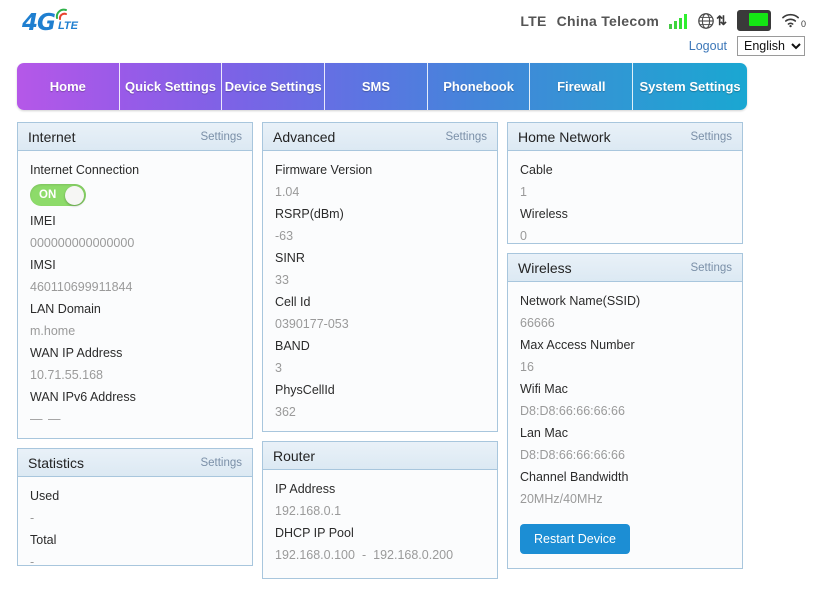  Describe the element at coordinates (56, 462) in the screenshot. I see `panel-statistics-title: Statistics` at that location.